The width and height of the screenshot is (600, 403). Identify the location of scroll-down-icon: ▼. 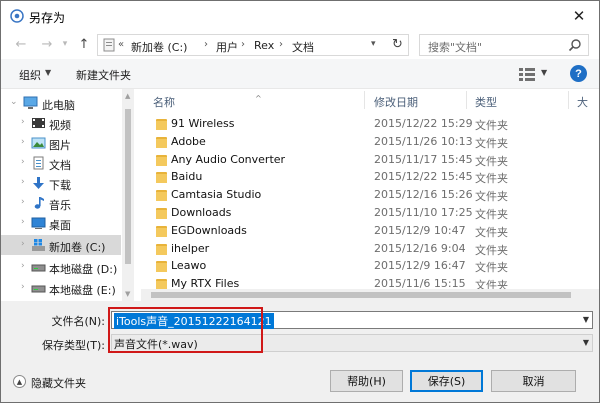
(127, 294).